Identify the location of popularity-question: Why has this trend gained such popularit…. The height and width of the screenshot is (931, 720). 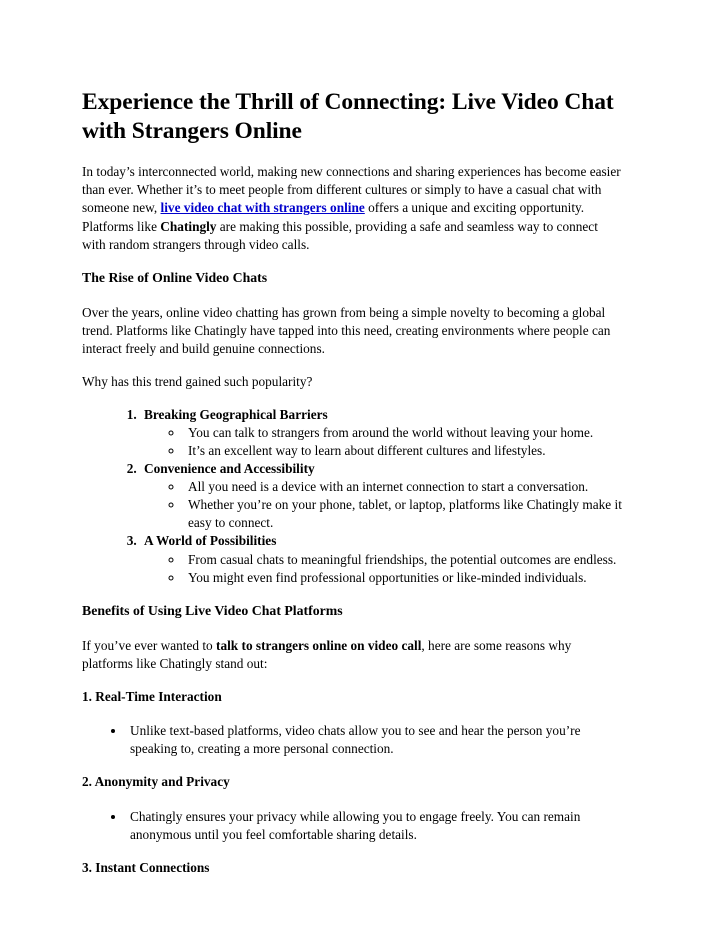
(197, 381).